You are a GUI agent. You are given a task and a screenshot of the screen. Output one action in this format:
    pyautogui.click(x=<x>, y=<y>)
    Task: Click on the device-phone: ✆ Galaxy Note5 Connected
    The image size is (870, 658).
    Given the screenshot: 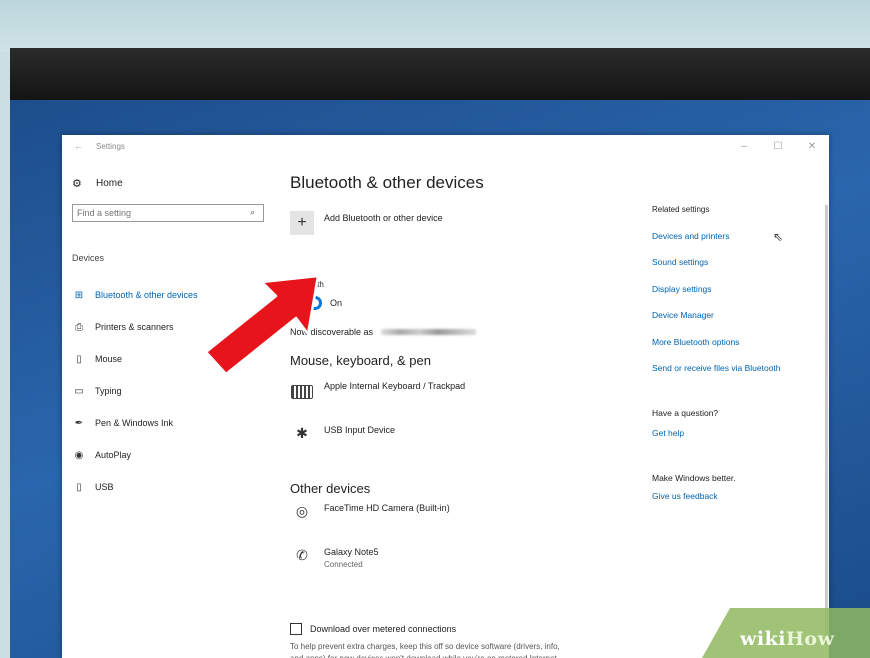 What is the action you would take?
    pyautogui.click(x=334, y=558)
    